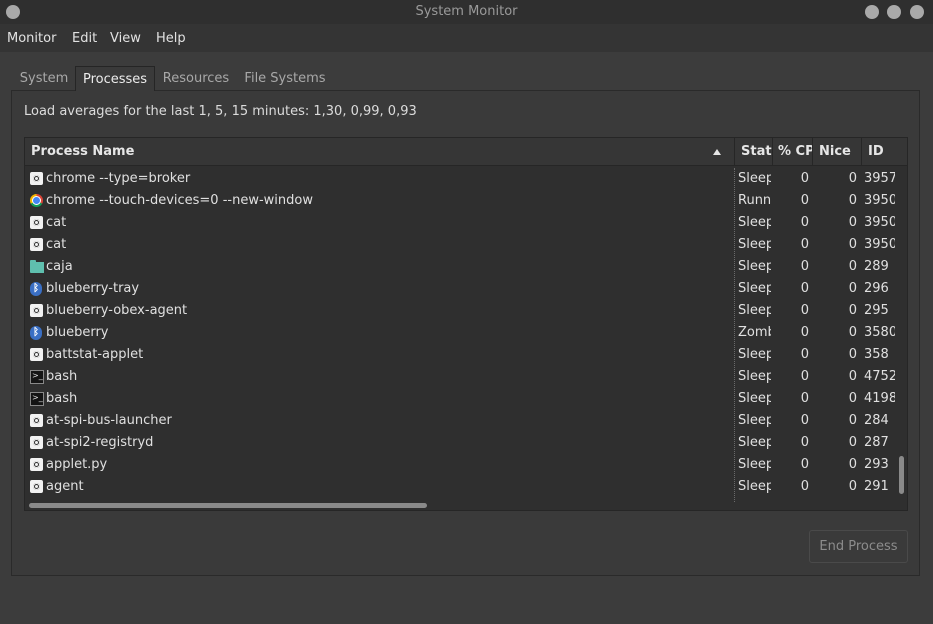 This screenshot has height=624, width=933. I want to click on process-id: 296, so click(876, 288).